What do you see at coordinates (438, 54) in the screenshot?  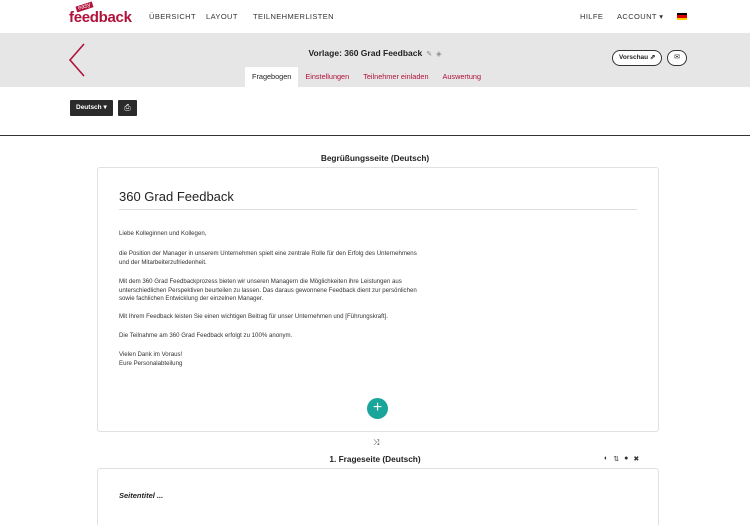 I see `tag-icon: ◈` at bounding box center [438, 54].